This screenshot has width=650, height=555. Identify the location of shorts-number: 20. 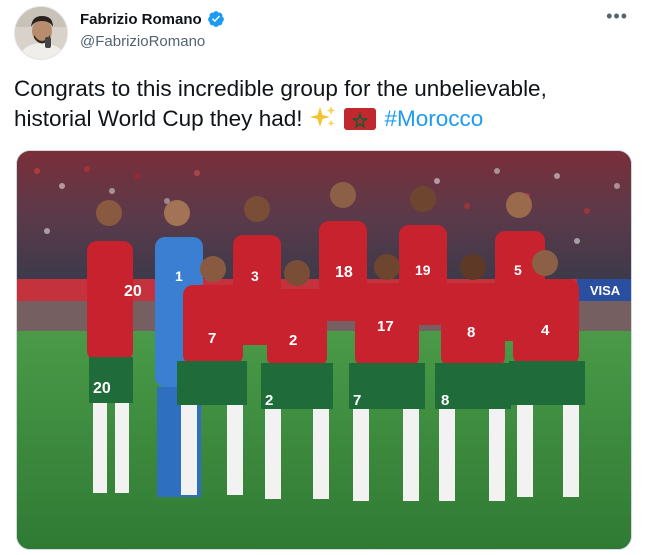
(102, 388).